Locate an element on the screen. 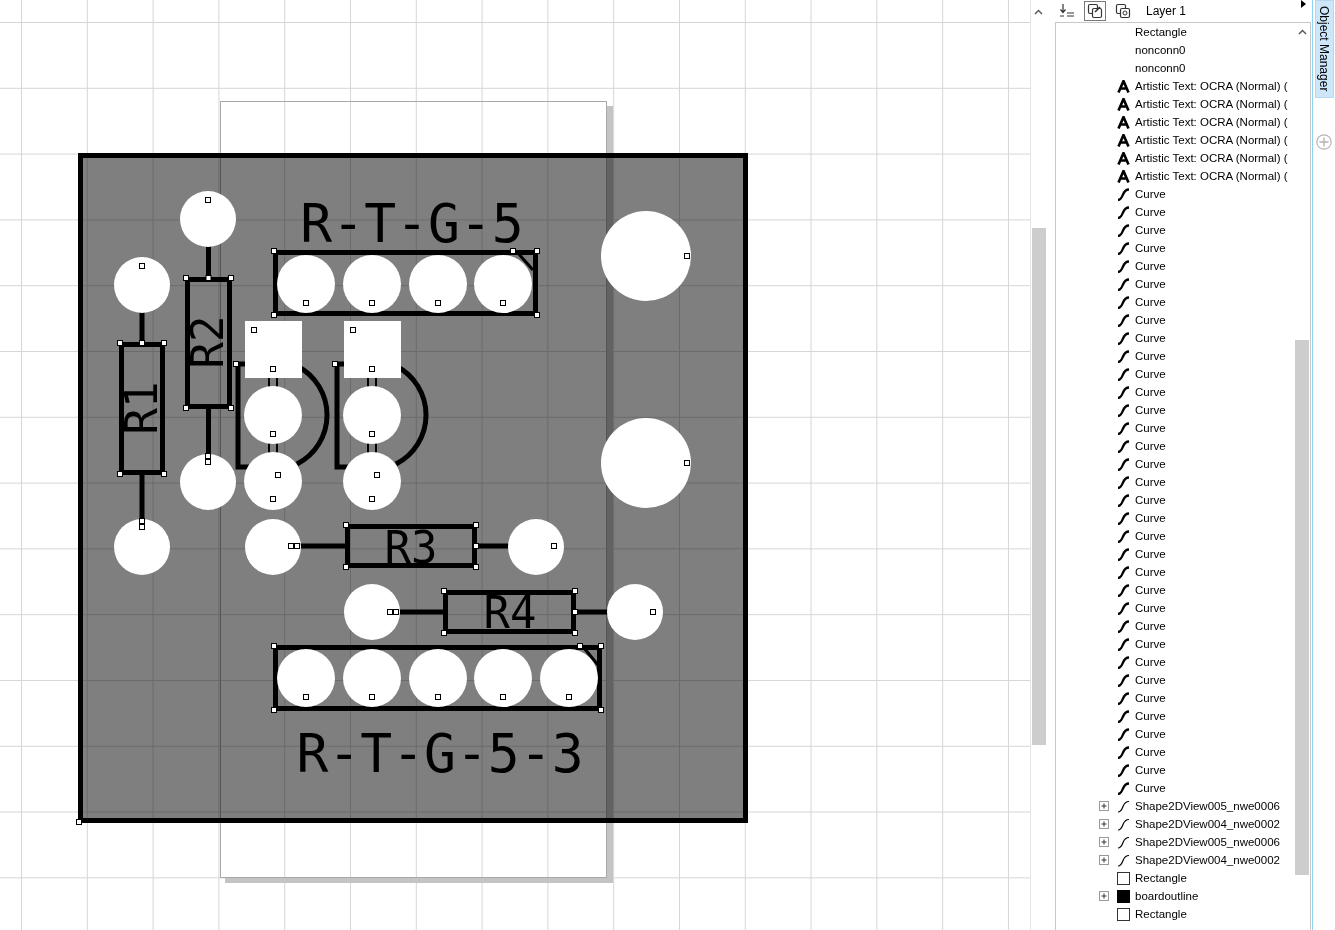  layer-name: Layer 1 is located at coordinates (1166, 11).